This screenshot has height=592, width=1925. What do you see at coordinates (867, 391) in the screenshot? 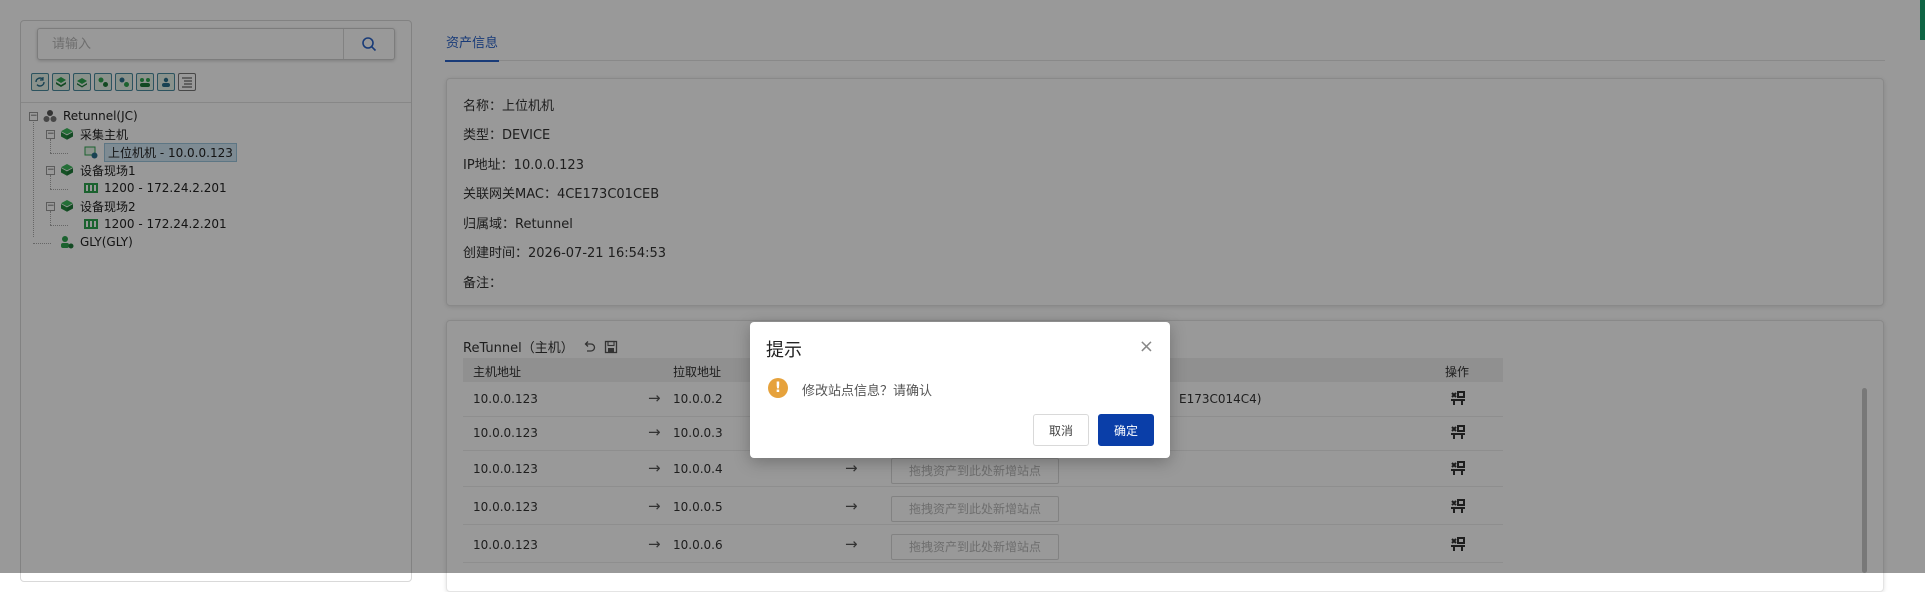
I see `dialog-message: 修改站点信息？请确认` at bounding box center [867, 391].